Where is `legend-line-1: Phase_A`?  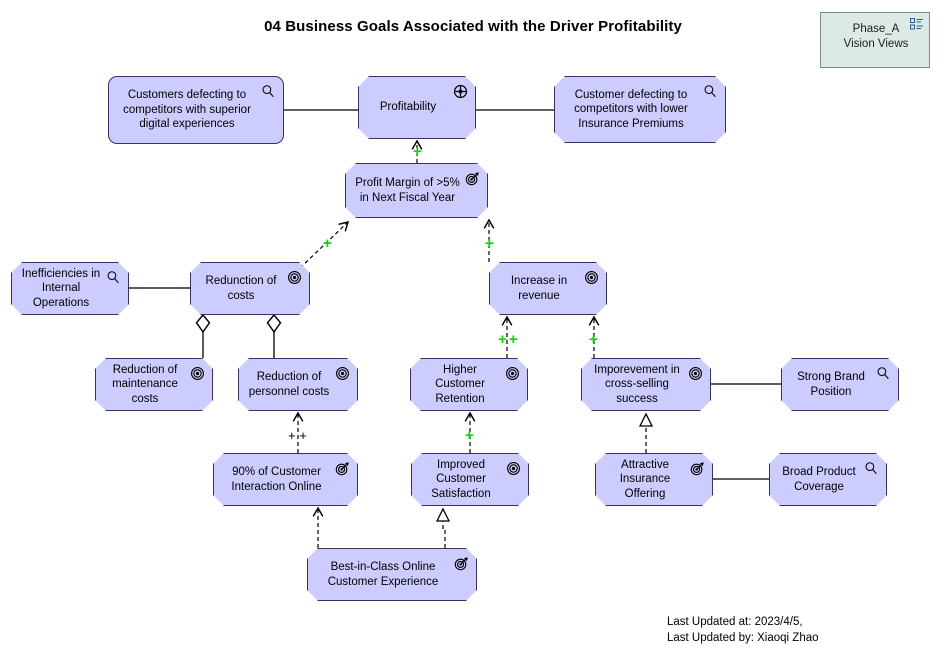
legend-line-1: Phase_A is located at coordinates (876, 29).